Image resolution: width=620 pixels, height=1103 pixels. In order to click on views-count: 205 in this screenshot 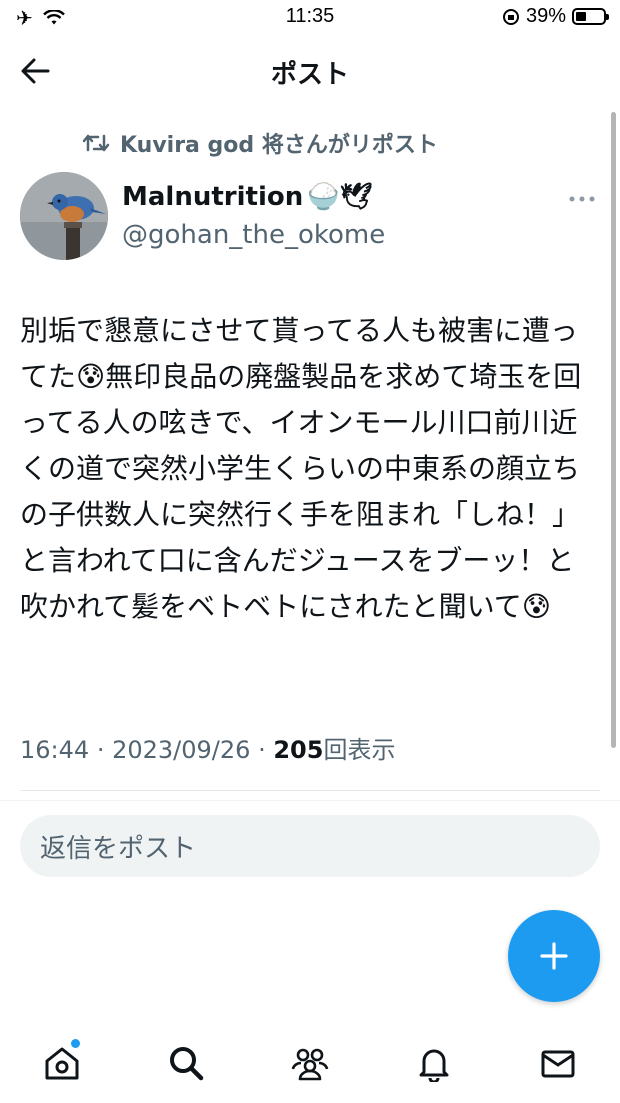, I will do `click(298, 750)`.